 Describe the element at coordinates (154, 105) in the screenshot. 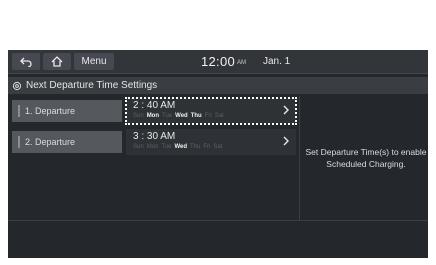

I see `departure-1-time: 2 : 40 AM` at that location.